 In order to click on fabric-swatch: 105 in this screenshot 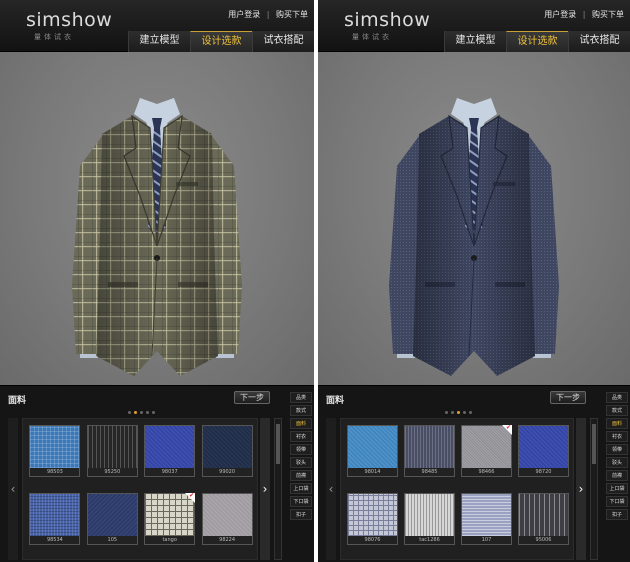, I will do `click(112, 519)`.